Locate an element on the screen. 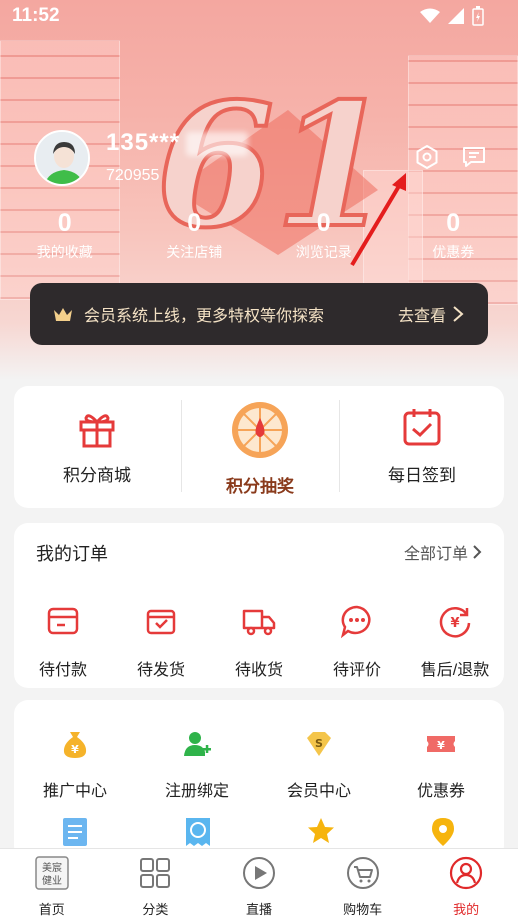 The height and width of the screenshot is (917, 518). play-icon is located at coordinates (258, 873).